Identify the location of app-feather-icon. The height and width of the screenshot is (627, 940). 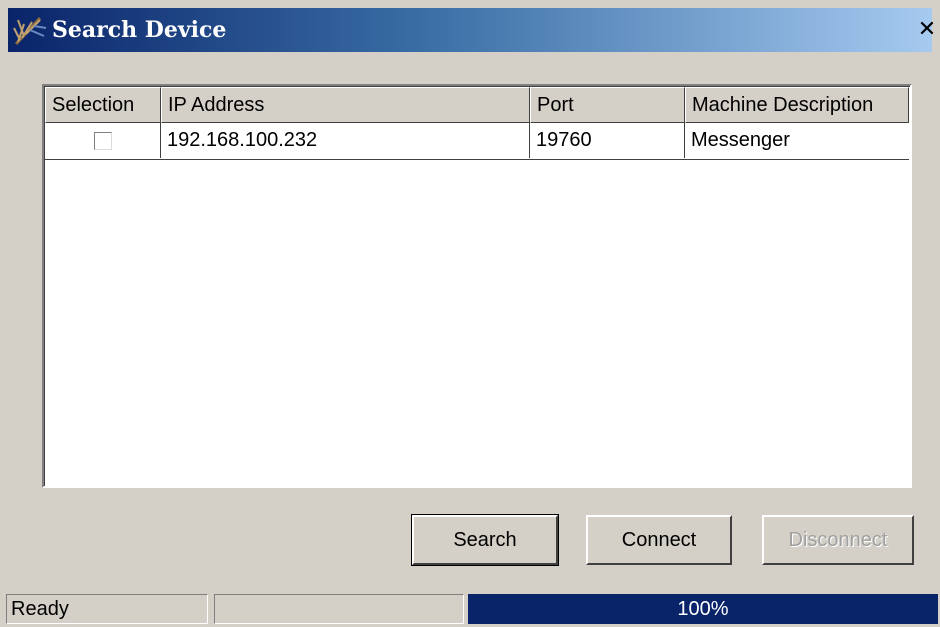
(30, 31).